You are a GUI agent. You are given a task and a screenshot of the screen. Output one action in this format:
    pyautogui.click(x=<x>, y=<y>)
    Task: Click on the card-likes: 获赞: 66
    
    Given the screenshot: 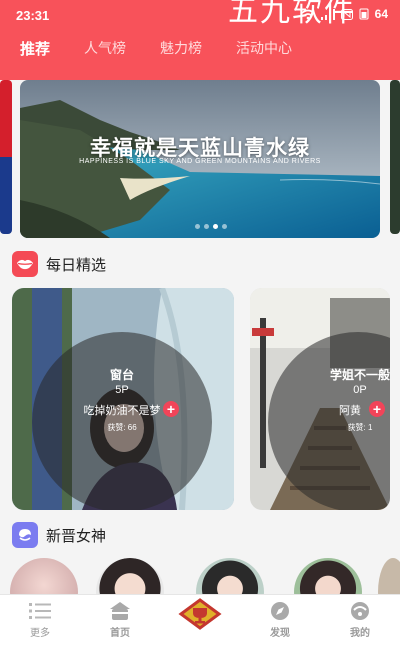 What is the action you would take?
    pyautogui.click(x=122, y=427)
    